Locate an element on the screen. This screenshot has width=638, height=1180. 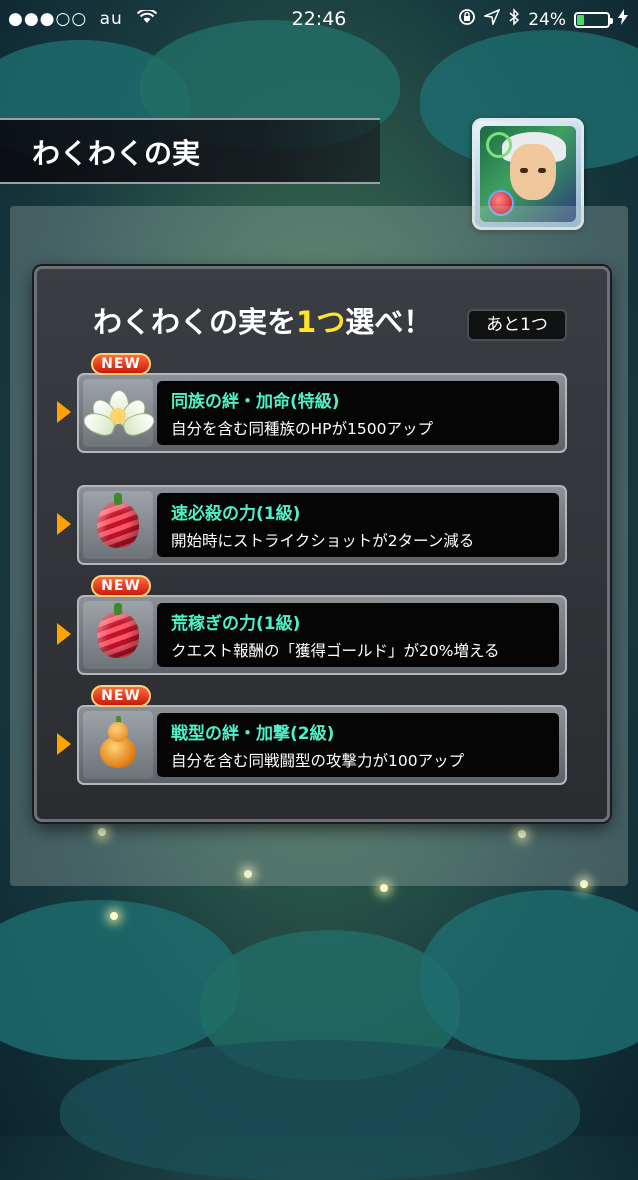
battery-icon is located at coordinates (593, 19).